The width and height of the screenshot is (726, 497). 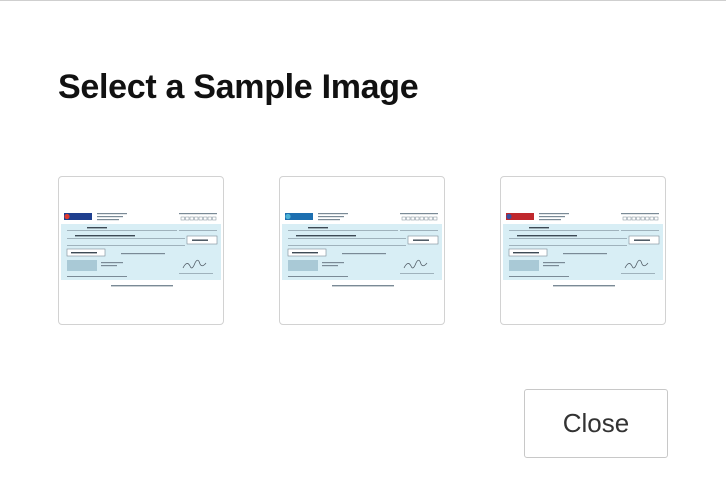 I want to click on close-button: Close, so click(x=596, y=423).